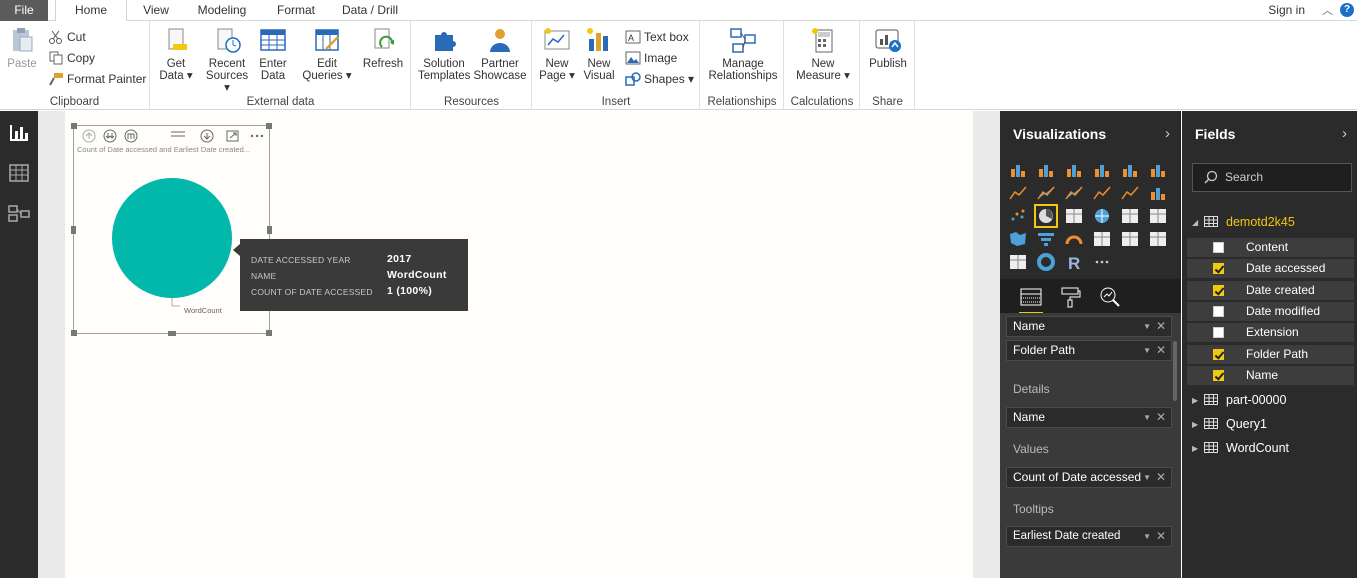  What do you see at coordinates (156, 10) in the screenshot?
I see `tab-view: View` at bounding box center [156, 10].